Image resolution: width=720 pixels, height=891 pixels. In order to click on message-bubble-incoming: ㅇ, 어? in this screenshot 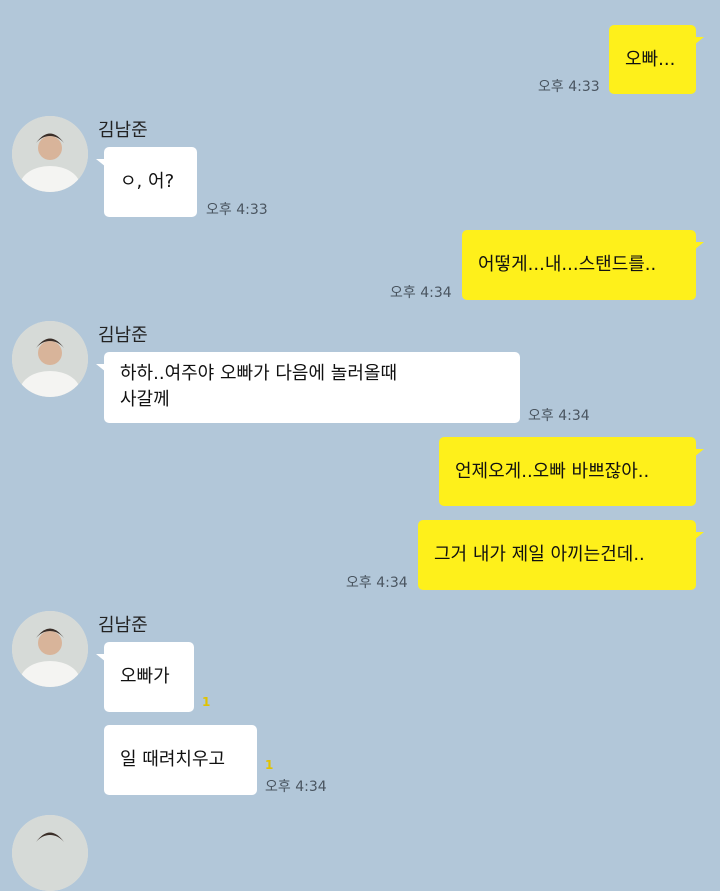, I will do `click(146, 182)`.